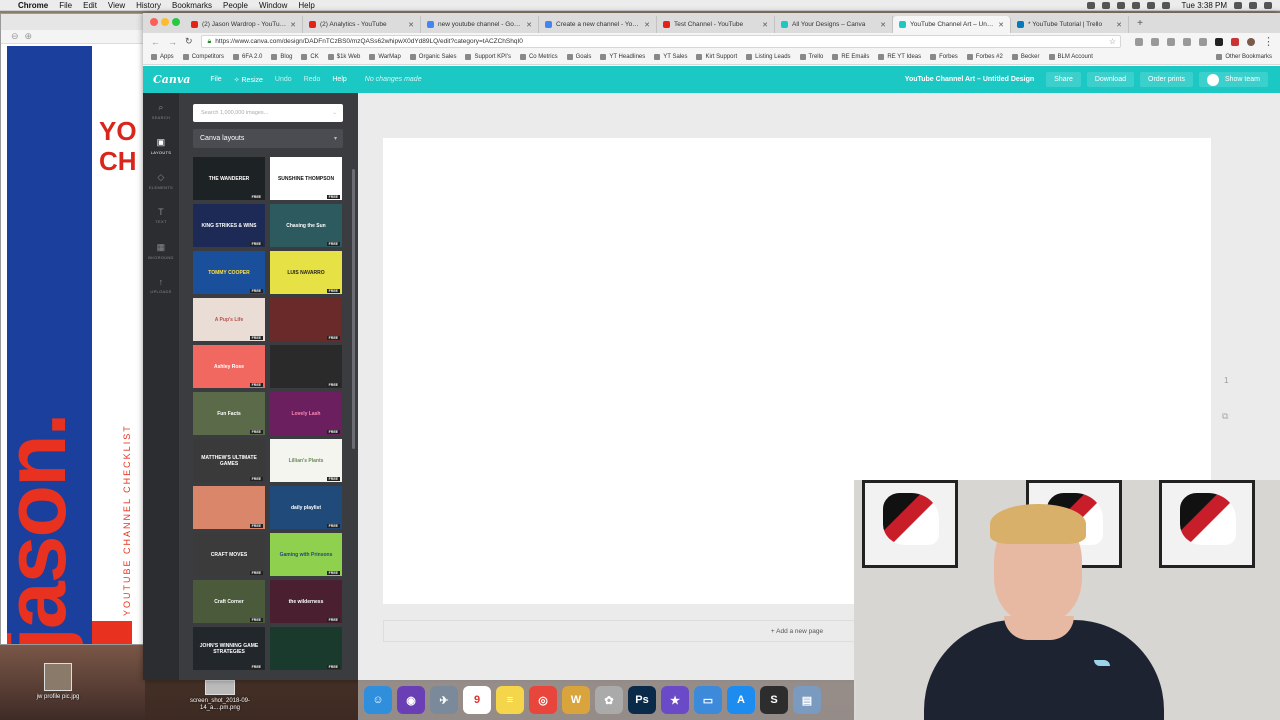 The height and width of the screenshot is (720, 1280). I want to click on layout-thumbnail: Gaming with Prinsons FREE, so click(306, 554).